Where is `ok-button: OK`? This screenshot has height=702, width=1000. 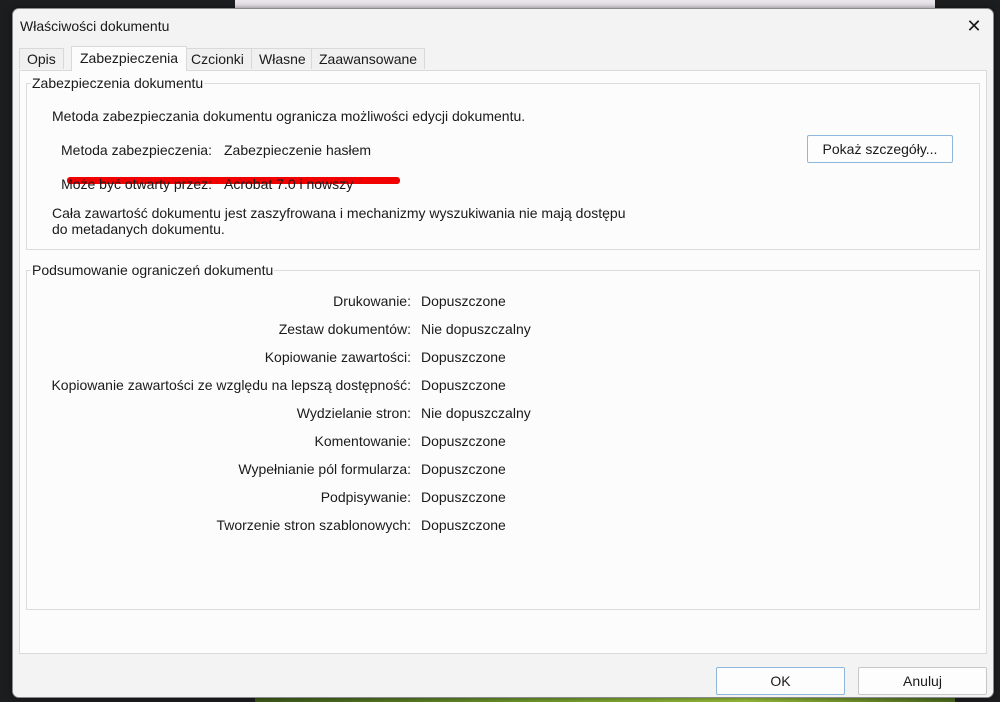 ok-button: OK is located at coordinates (780, 681).